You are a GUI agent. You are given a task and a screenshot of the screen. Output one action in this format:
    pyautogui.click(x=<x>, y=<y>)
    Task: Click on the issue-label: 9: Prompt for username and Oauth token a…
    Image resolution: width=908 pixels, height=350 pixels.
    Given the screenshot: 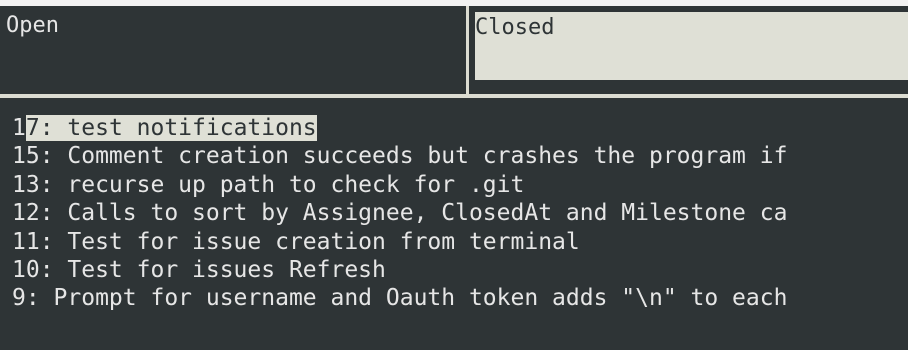 What is the action you would take?
    pyautogui.click(x=400, y=298)
    